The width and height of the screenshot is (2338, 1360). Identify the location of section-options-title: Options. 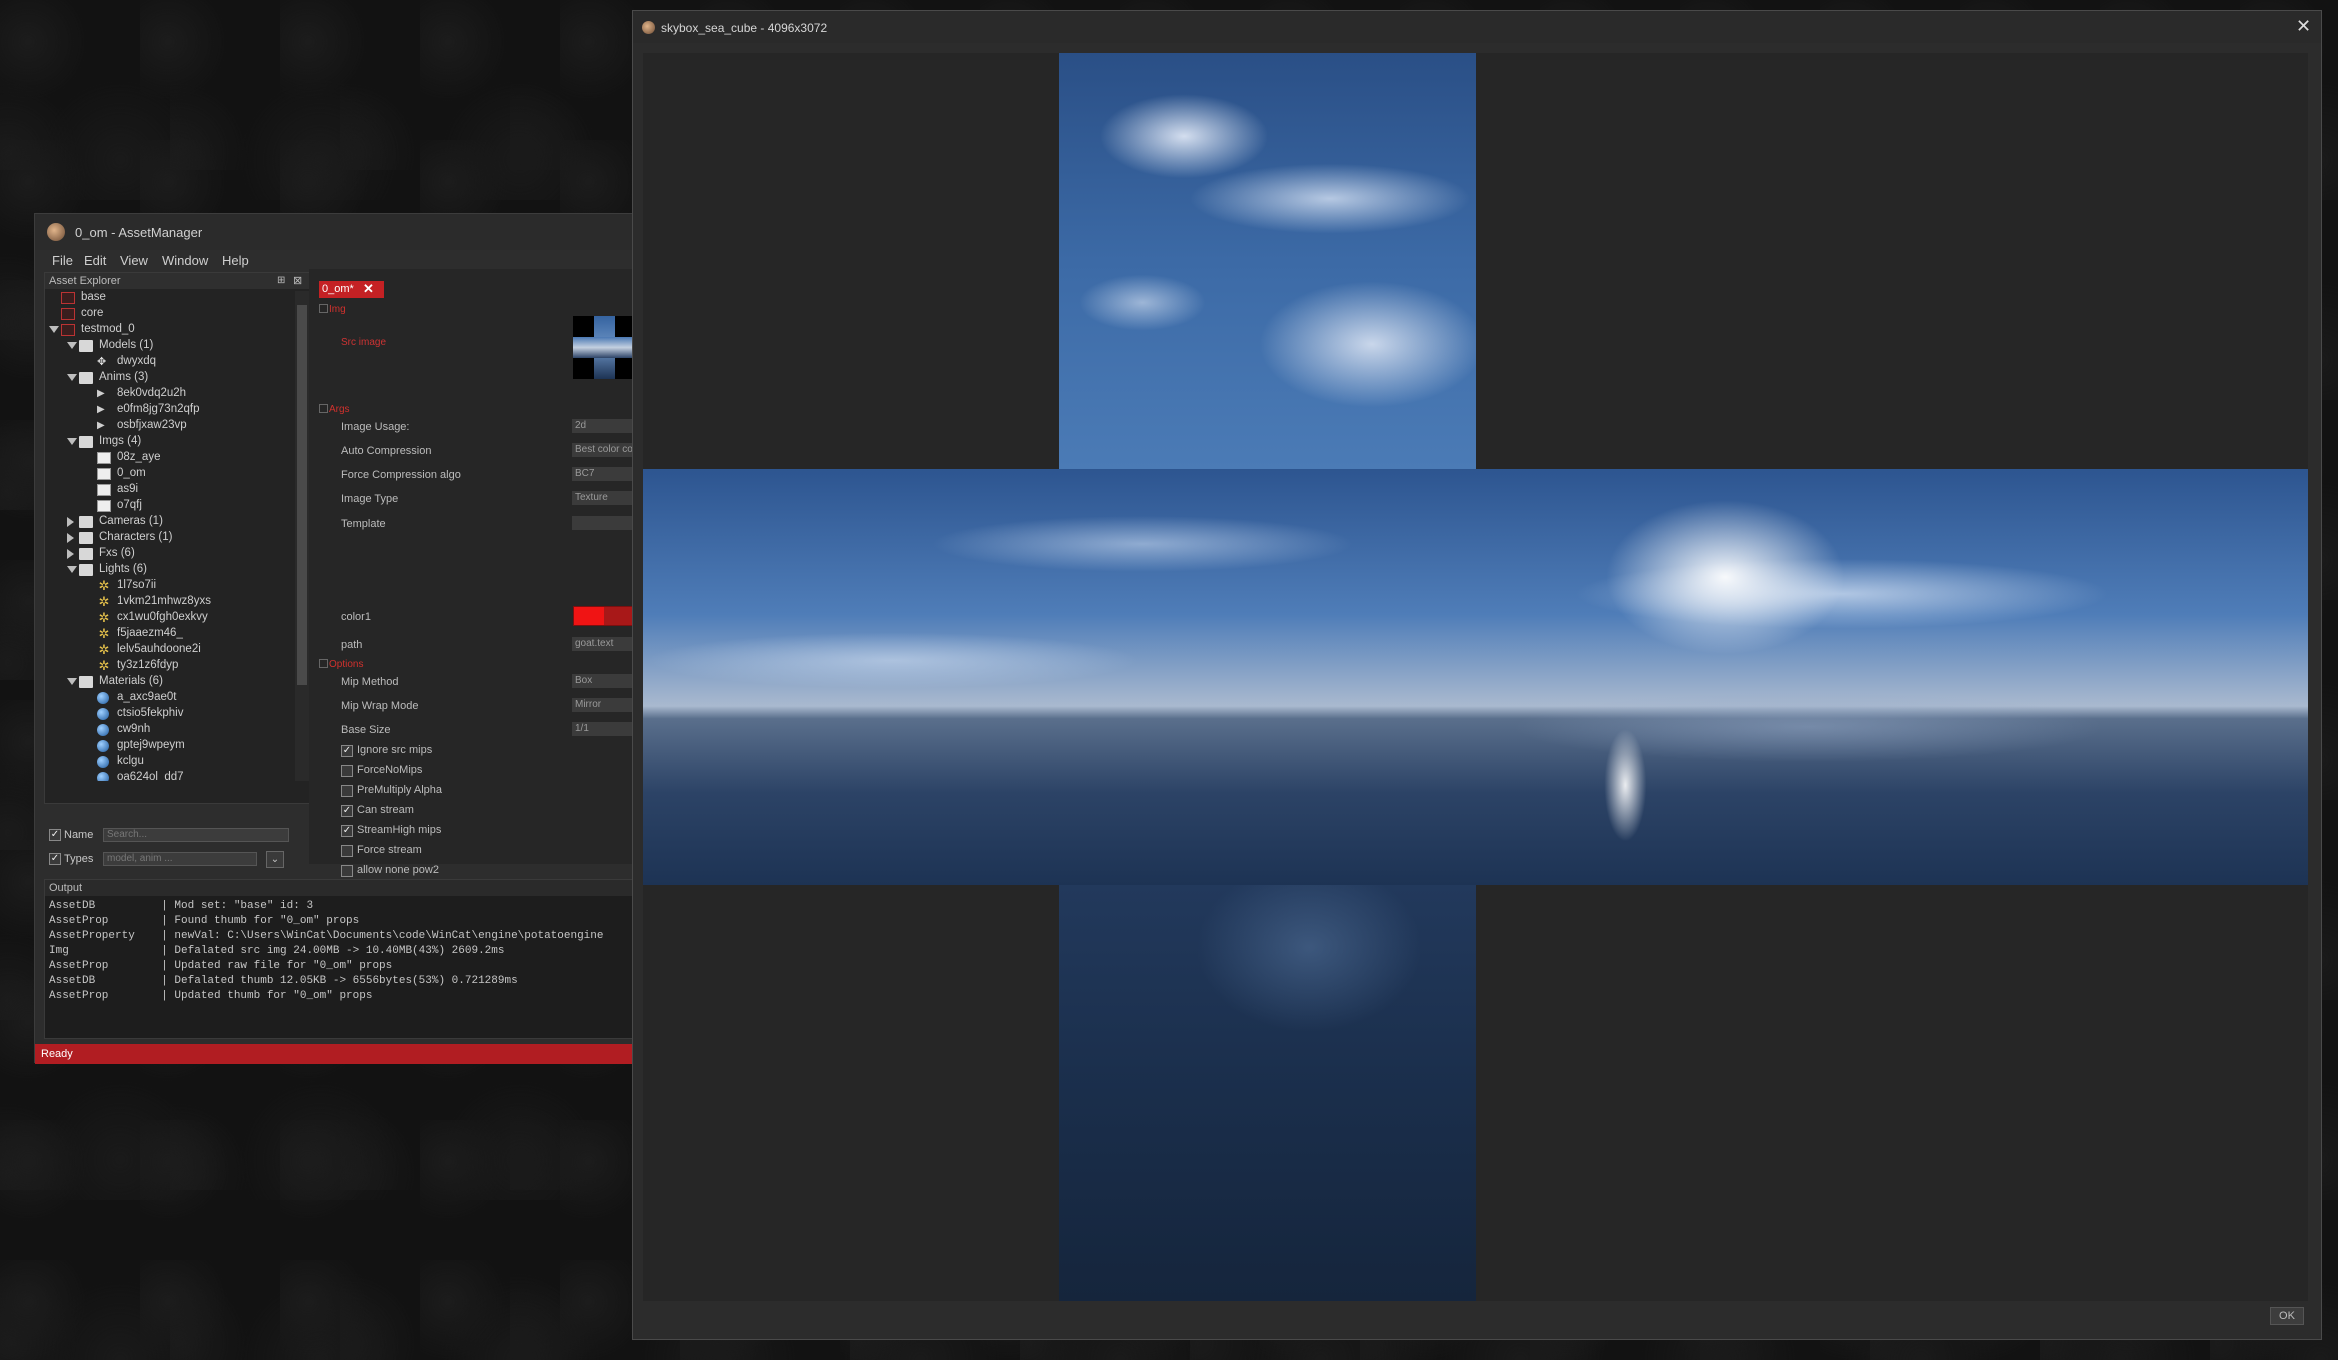
(346, 664).